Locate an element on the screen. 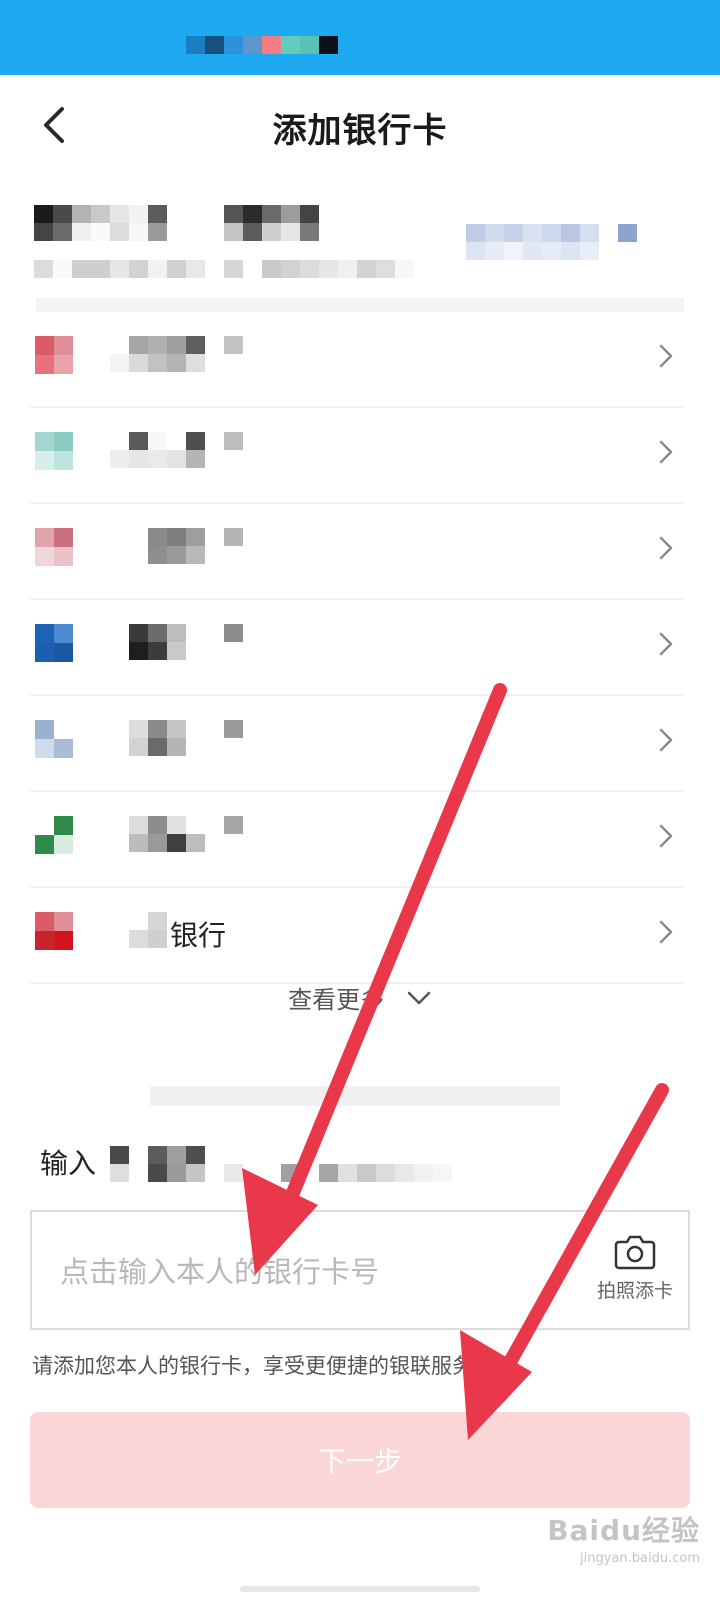 The height and width of the screenshot is (1600, 720). photo-add-card-button: 拍照添卡 is located at coordinates (635, 1274).